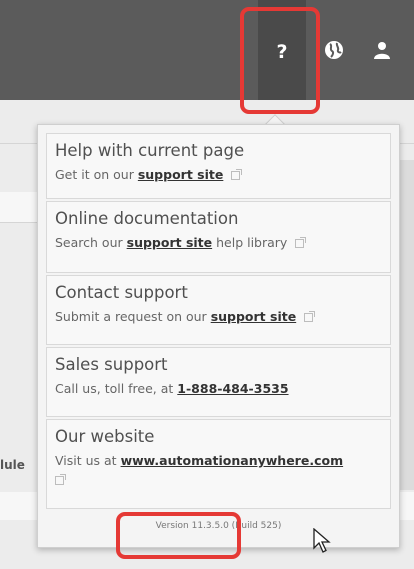 Image resolution: width=414 pixels, height=569 pixels. What do you see at coordinates (111, 364) in the screenshot?
I see `menu-item-title: Sales support` at bounding box center [111, 364].